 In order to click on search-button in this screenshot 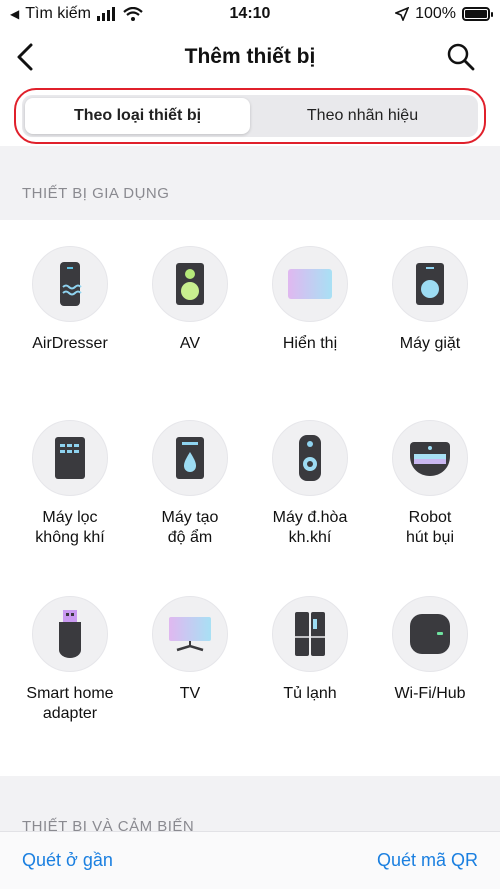, I will do `click(461, 57)`.